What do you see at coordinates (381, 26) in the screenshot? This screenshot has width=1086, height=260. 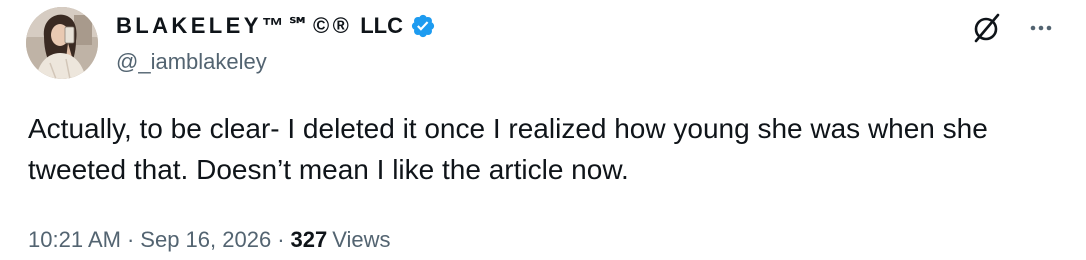 I see `author-display-name-suffix: LLC` at bounding box center [381, 26].